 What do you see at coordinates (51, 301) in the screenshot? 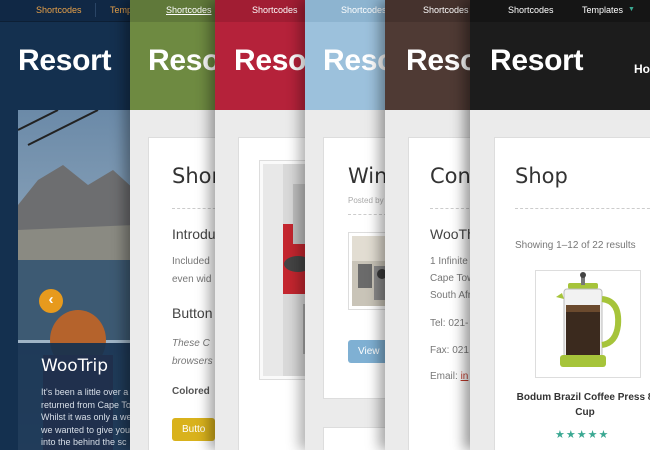
I see `slider-prev-arrow-icon: ‹` at bounding box center [51, 301].